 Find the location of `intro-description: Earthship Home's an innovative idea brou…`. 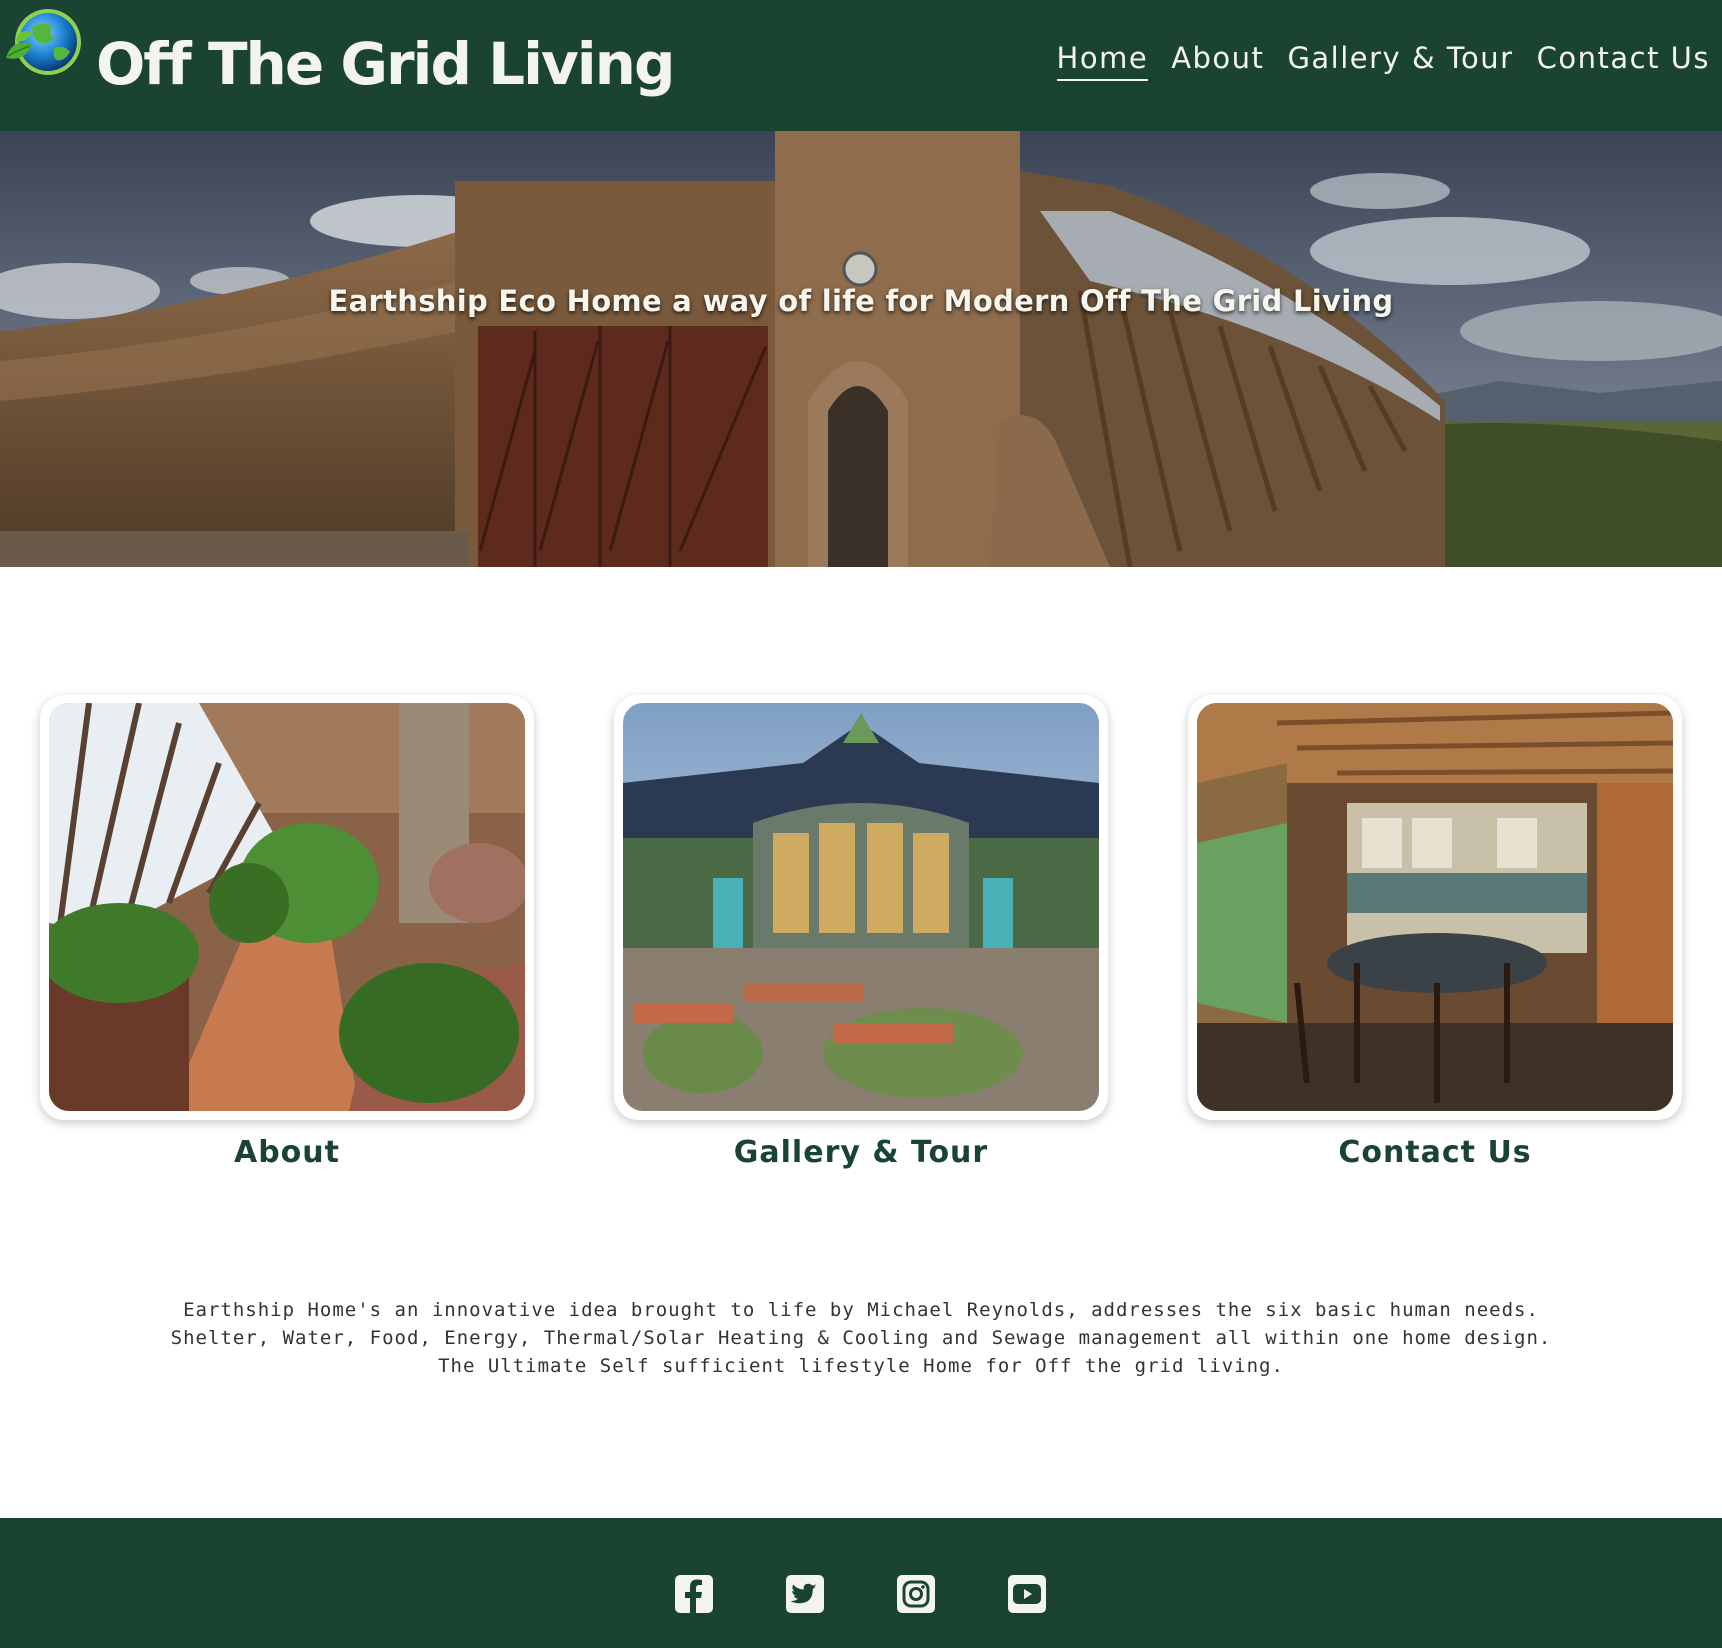

intro-description: Earthship Home's an innovative idea brou… is located at coordinates (861, 1338).